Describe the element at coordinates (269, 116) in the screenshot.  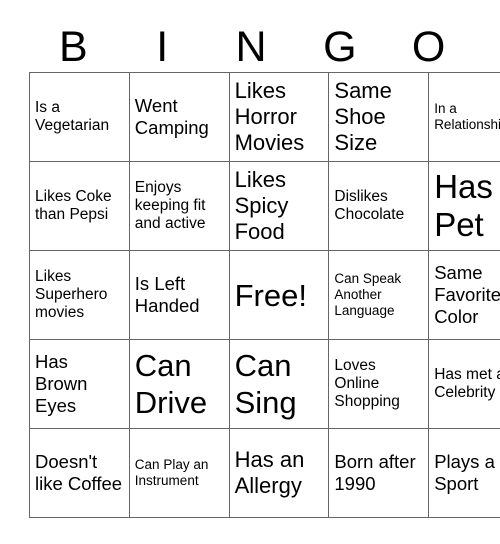
I see `bingo-cell-text: Likes Horror Movies` at that location.